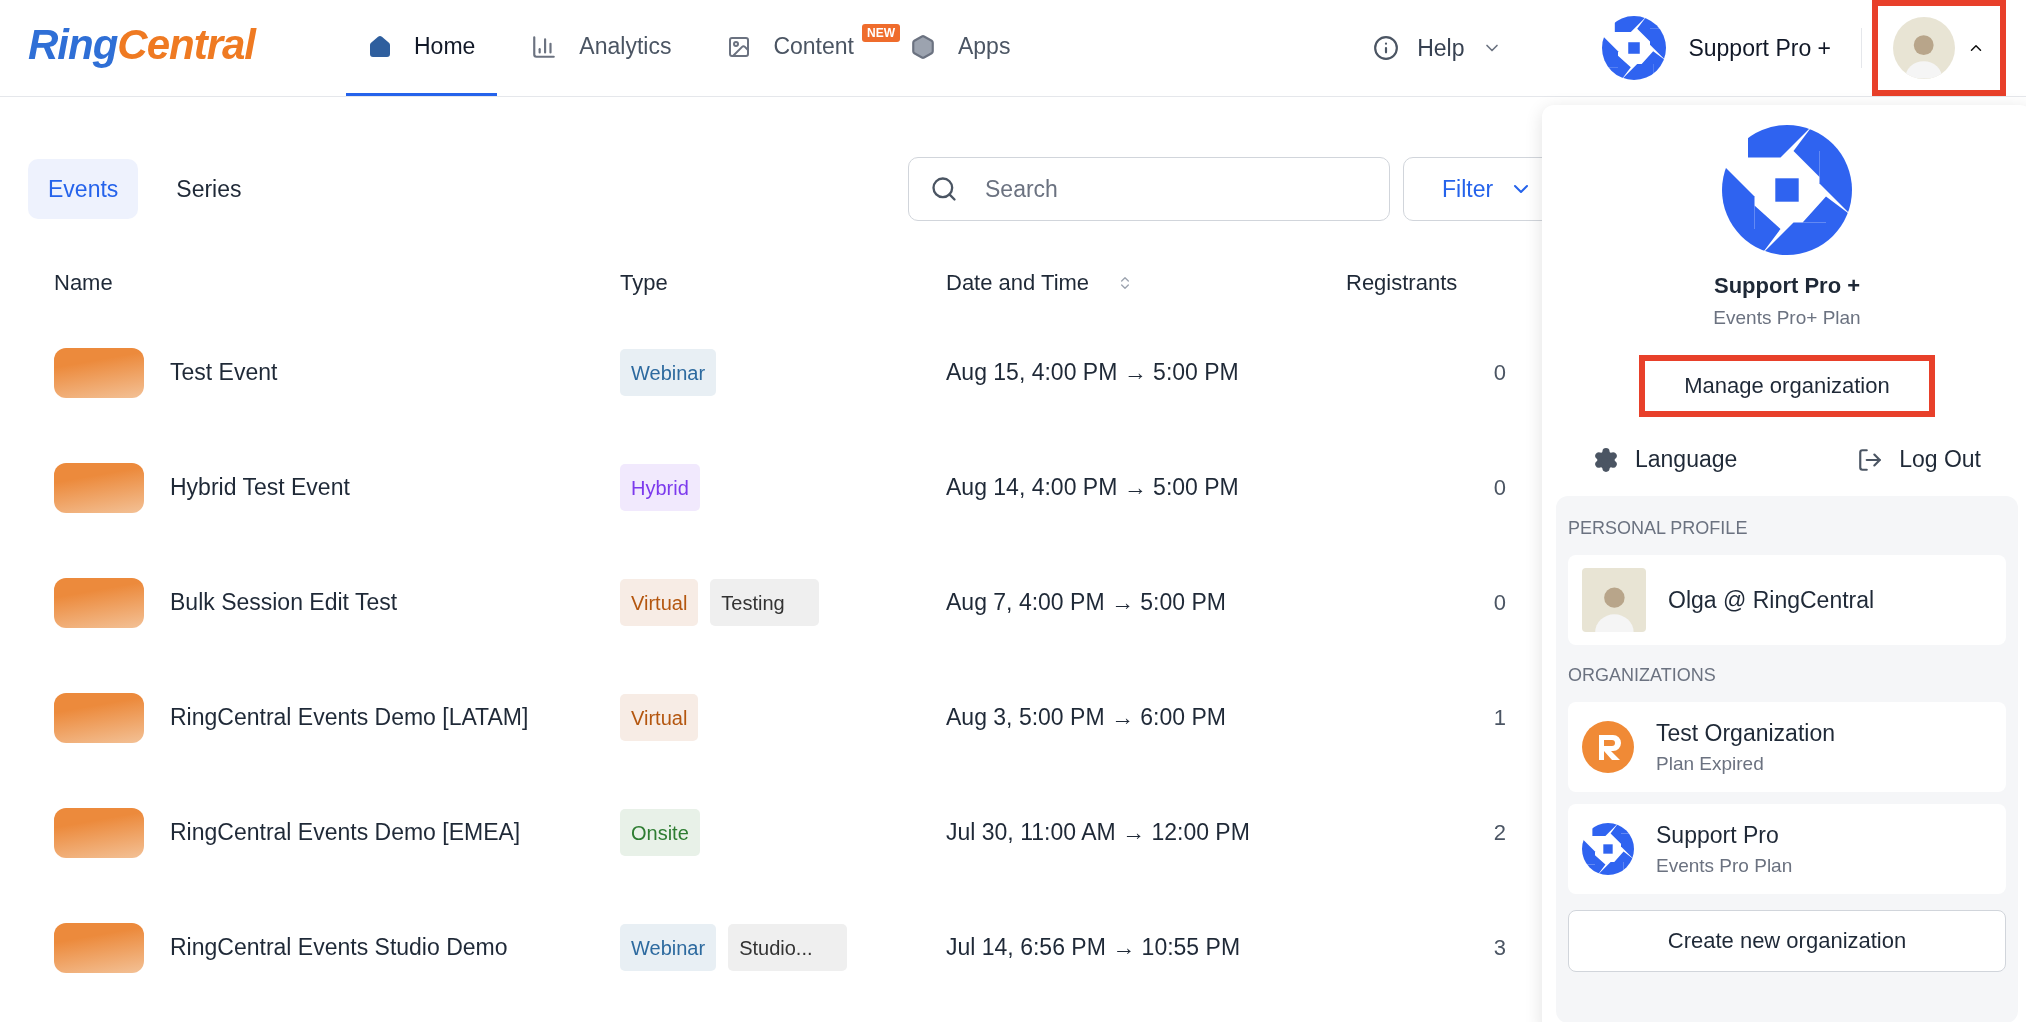 The height and width of the screenshot is (1022, 2026). Describe the element at coordinates (1438, 48) in the screenshot. I see `help-button: Help` at that location.